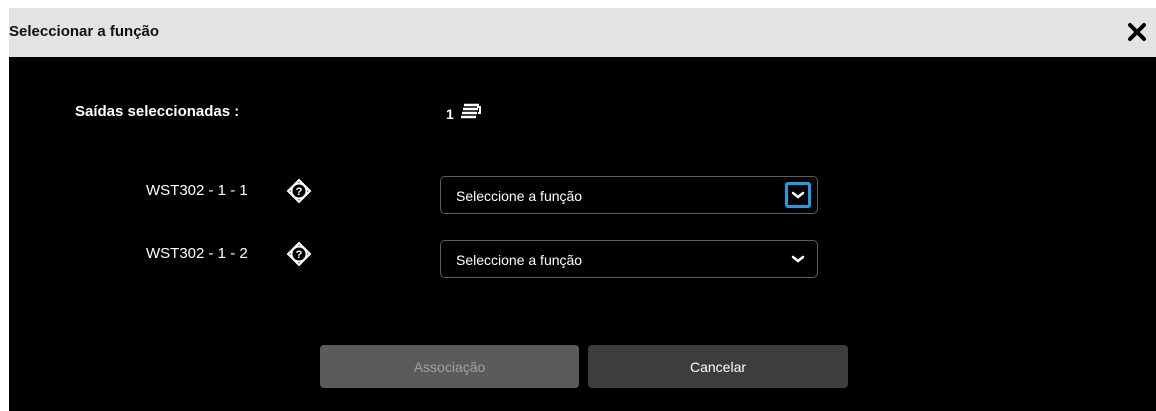 The image size is (1156, 411). I want to click on close-icon, so click(1137, 32).